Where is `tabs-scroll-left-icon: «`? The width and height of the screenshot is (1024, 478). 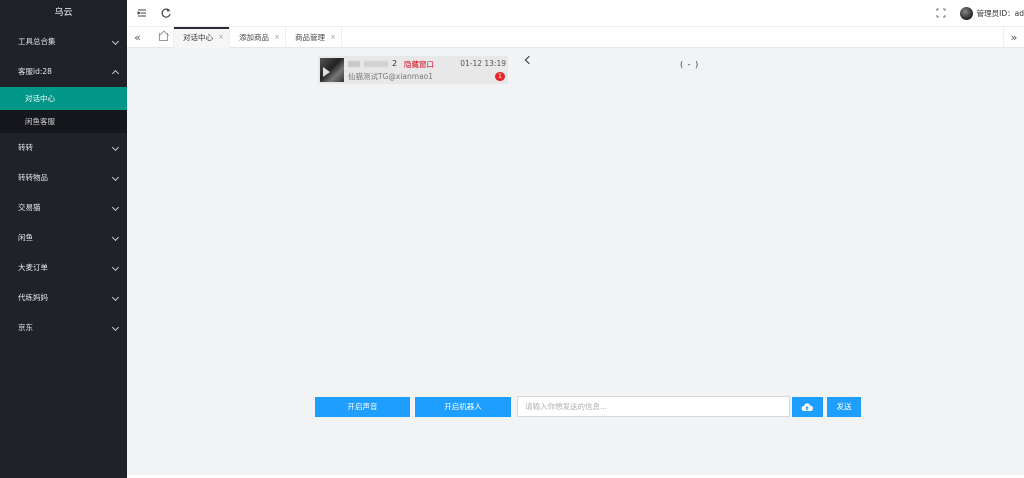 tabs-scroll-left-icon: « is located at coordinates (137, 37).